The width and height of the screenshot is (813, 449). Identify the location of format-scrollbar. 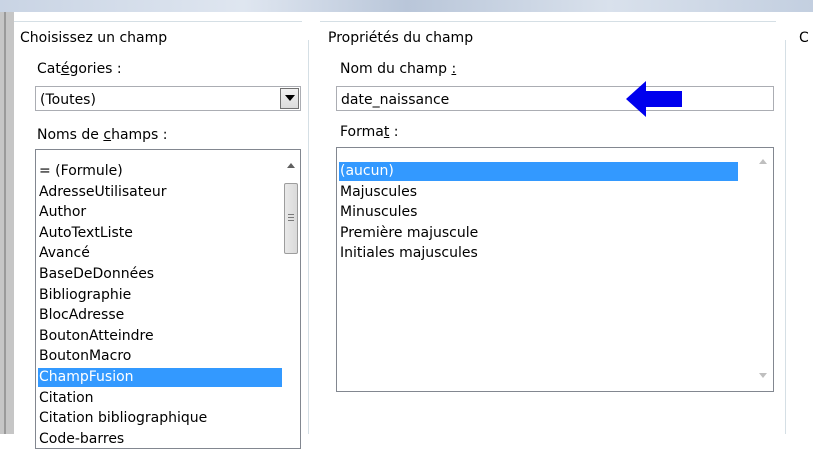
(763, 270).